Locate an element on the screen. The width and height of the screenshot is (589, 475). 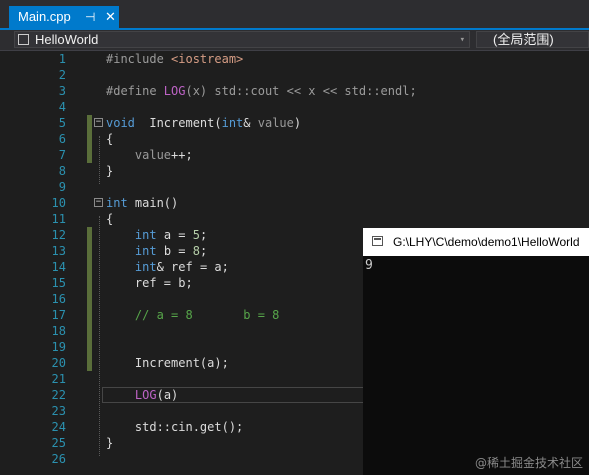
code-text: // a = 8 b = 8 is located at coordinates (193, 315).